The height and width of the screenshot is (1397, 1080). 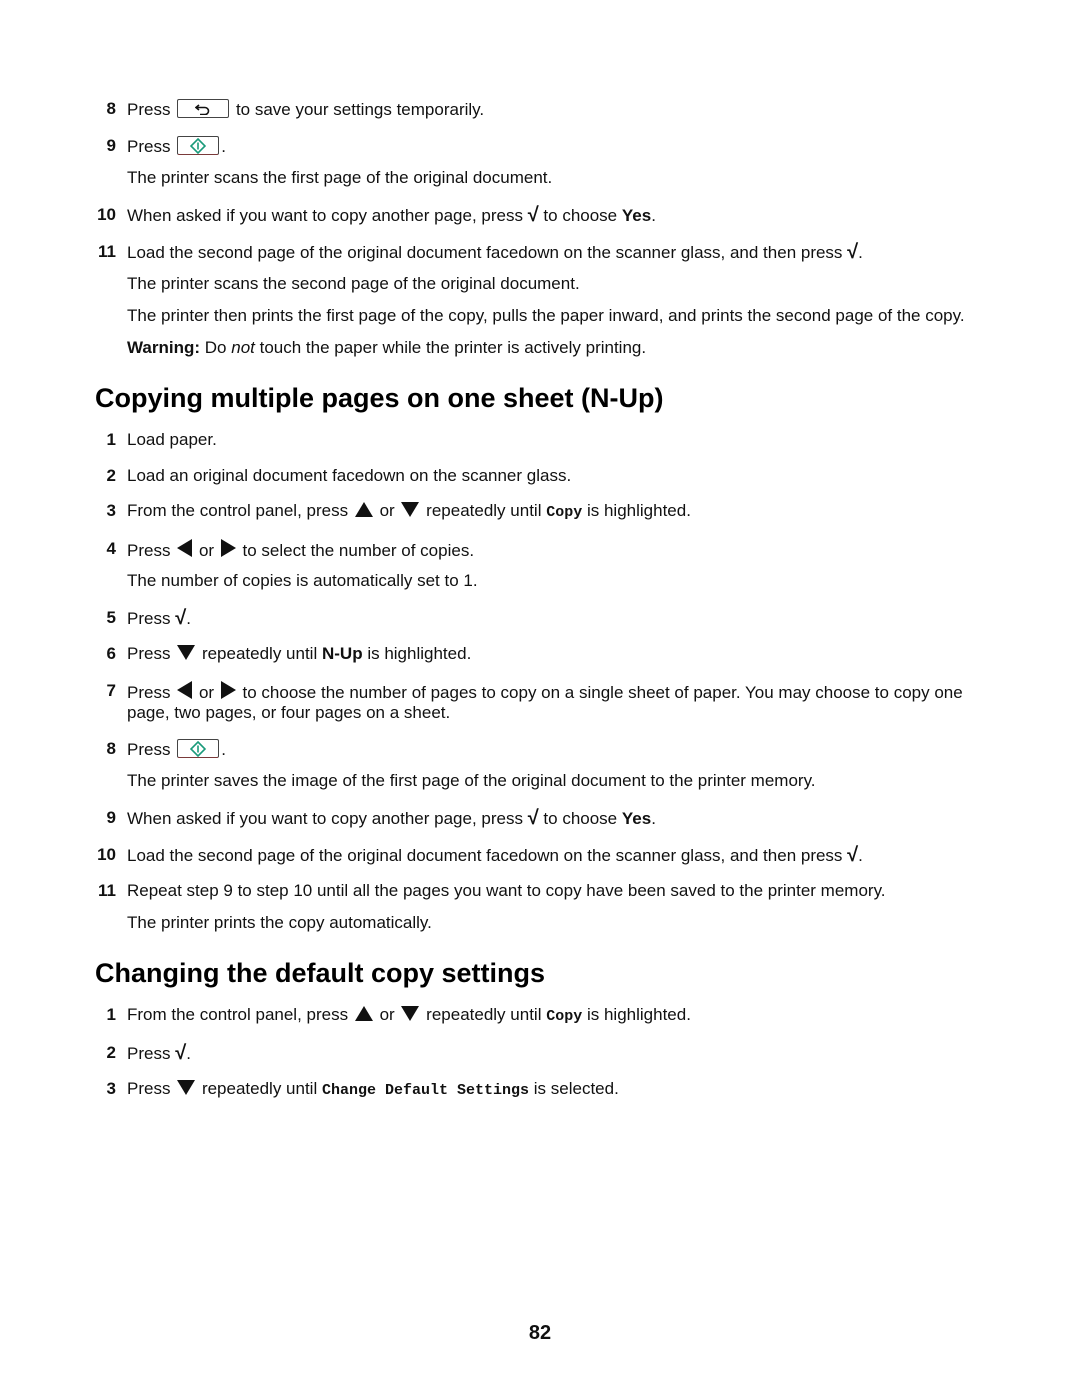 What do you see at coordinates (111, 690) in the screenshot?
I see `step-number: 7` at bounding box center [111, 690].